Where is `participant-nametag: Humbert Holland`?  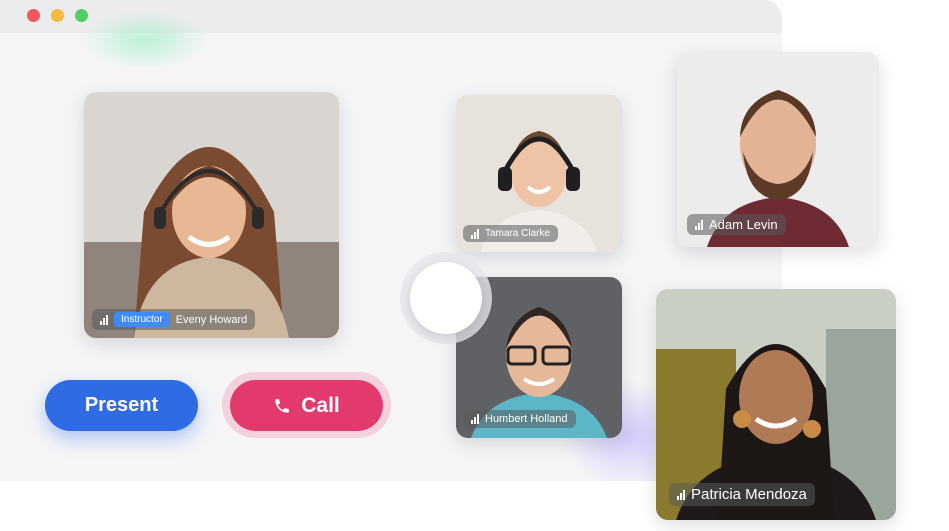 participant-nametag: Humbert Holland is located at coordinates (519, 419).